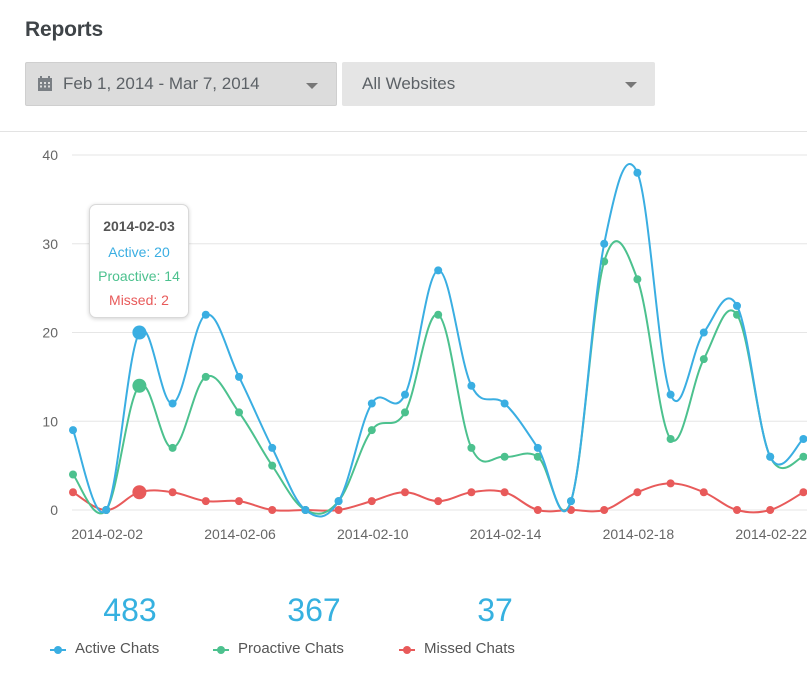  Describe the element at coordinates (45, 83) in the screenshot. I see `calendar-icon` at that location.